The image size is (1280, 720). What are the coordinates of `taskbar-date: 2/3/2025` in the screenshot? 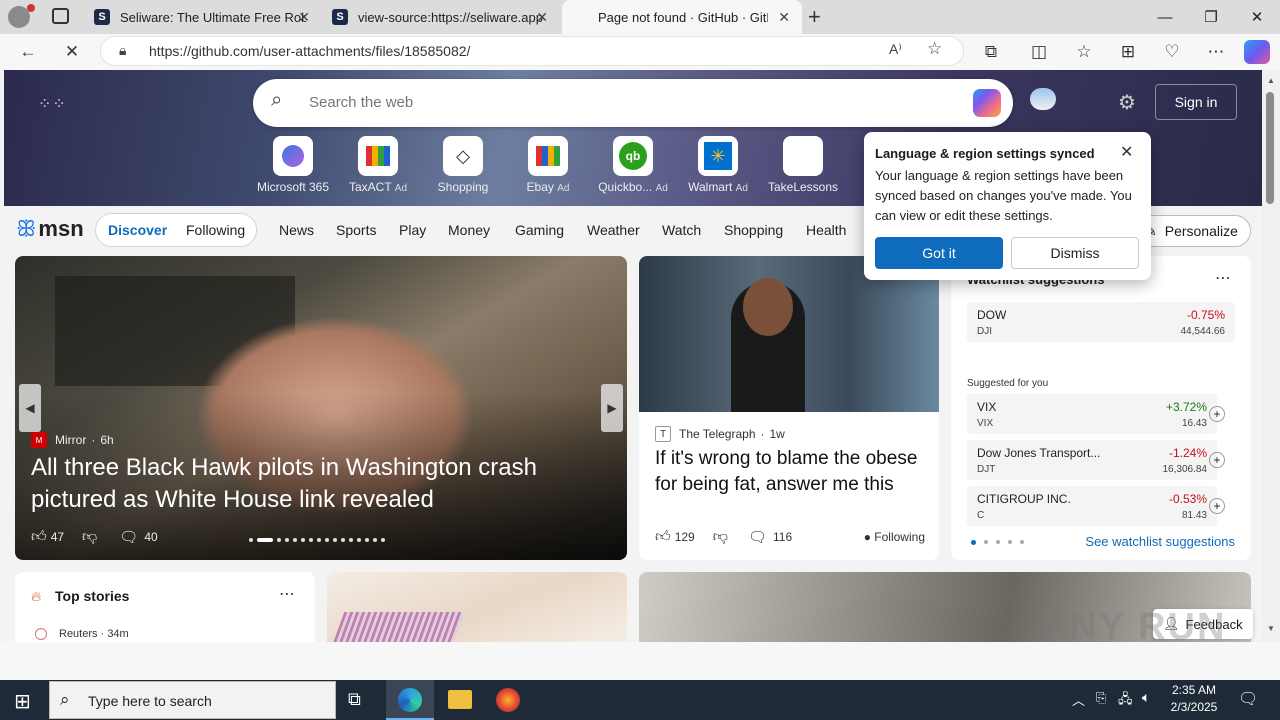 It's located at (1194, 707).